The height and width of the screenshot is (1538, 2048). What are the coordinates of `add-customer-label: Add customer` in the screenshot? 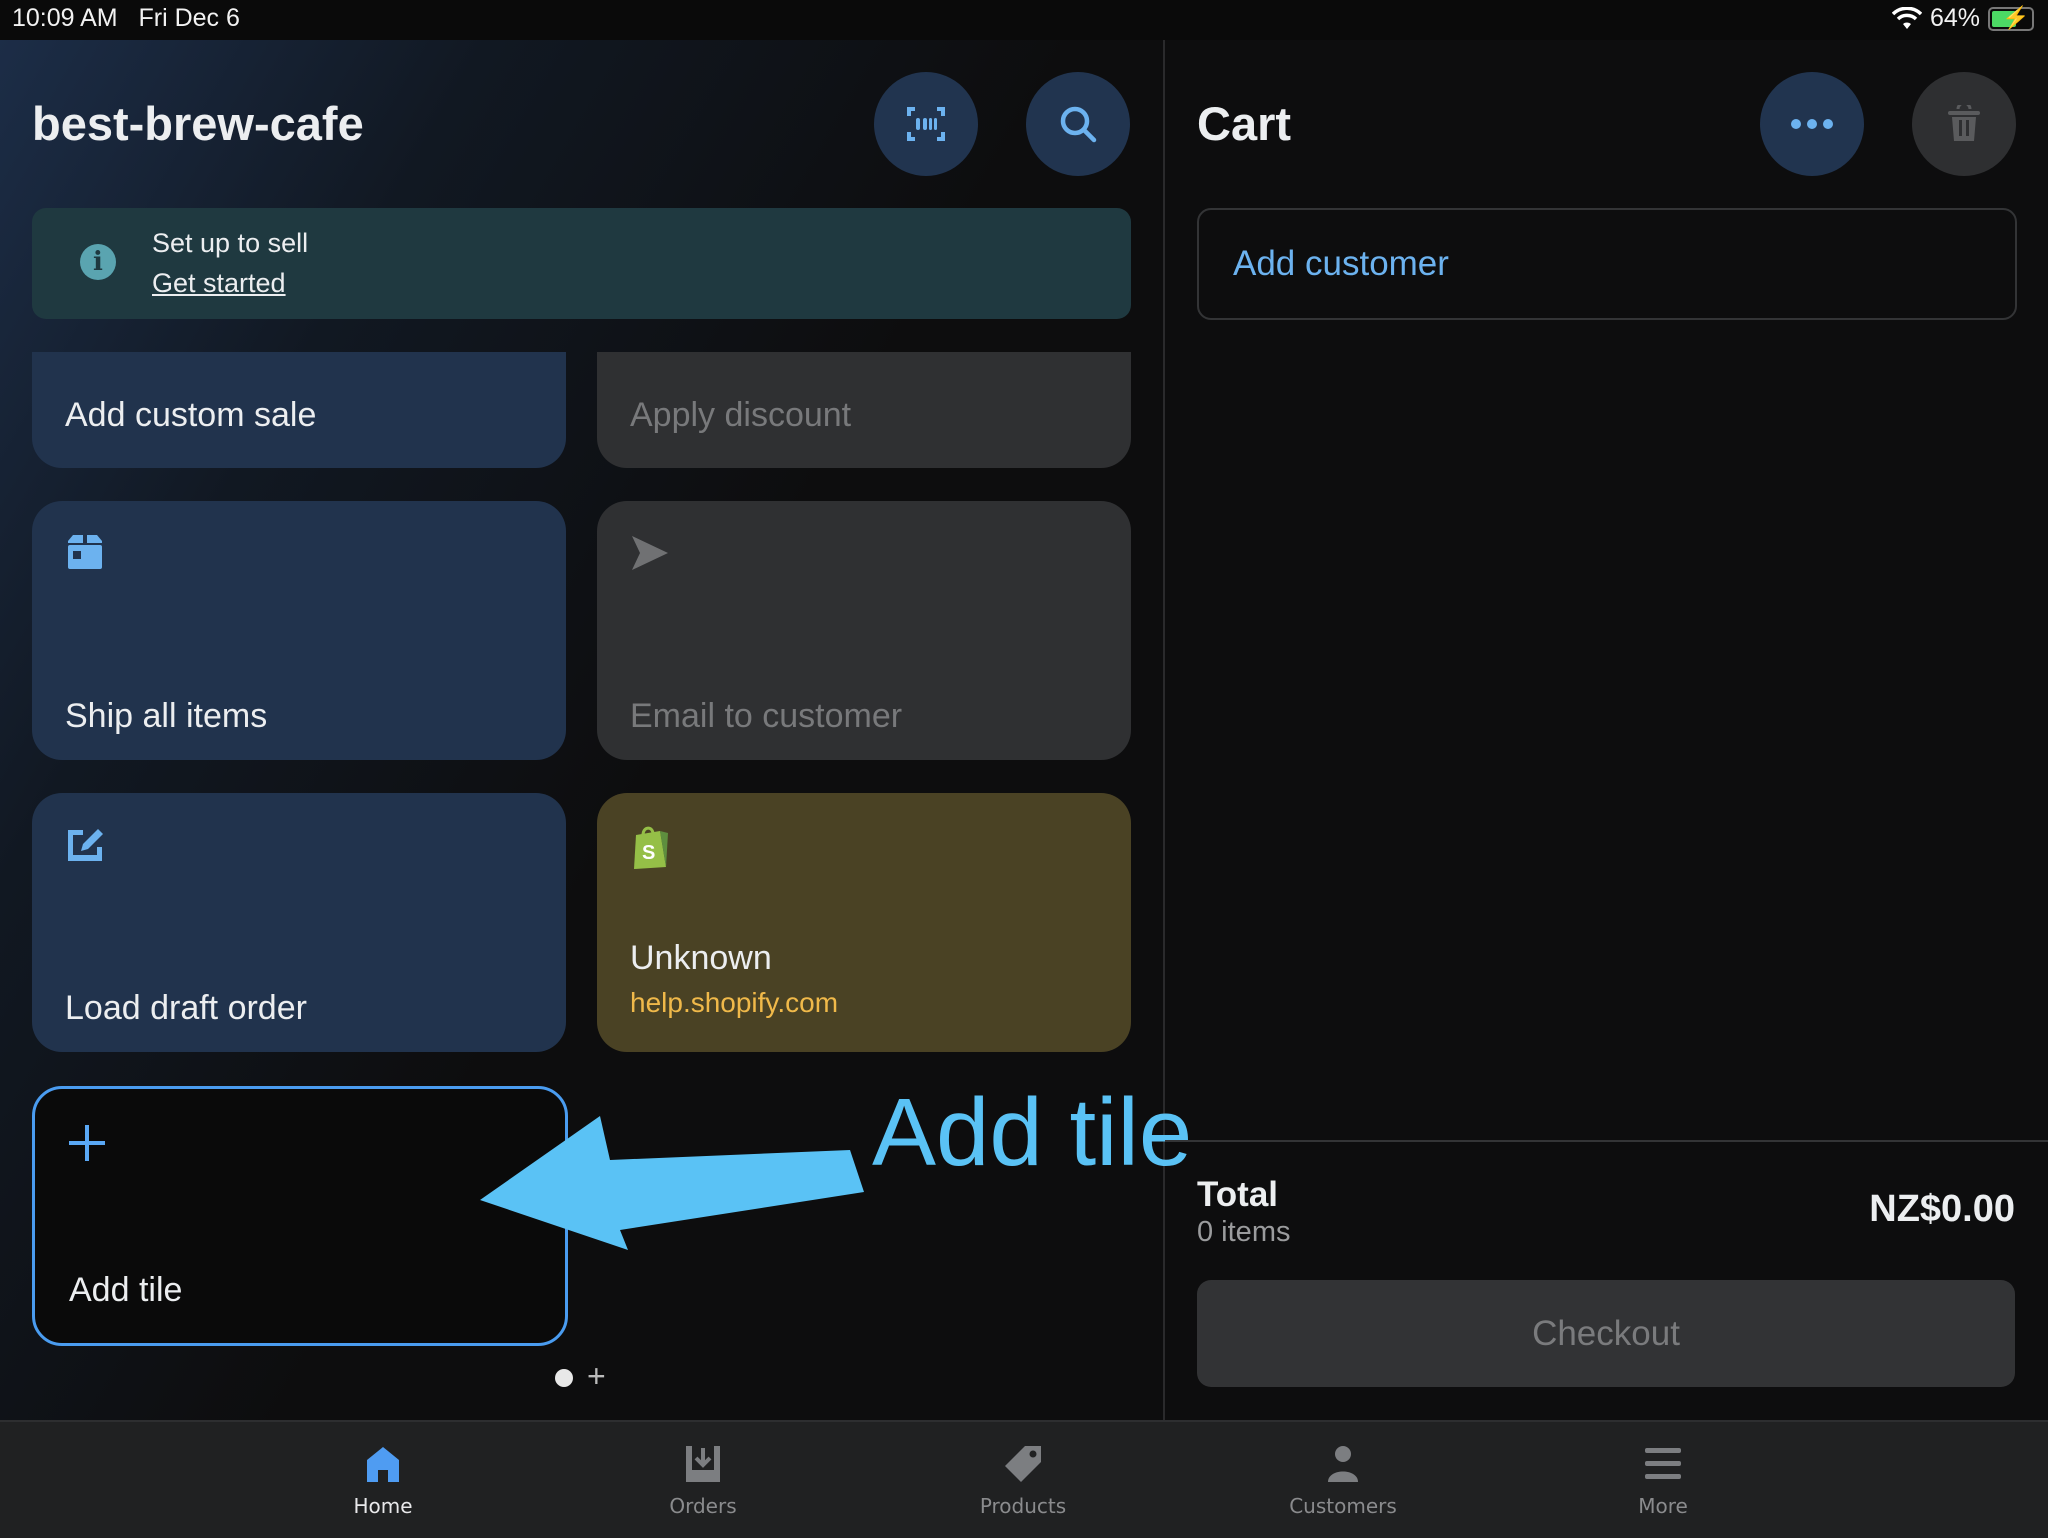 It's located at (1341, 263).